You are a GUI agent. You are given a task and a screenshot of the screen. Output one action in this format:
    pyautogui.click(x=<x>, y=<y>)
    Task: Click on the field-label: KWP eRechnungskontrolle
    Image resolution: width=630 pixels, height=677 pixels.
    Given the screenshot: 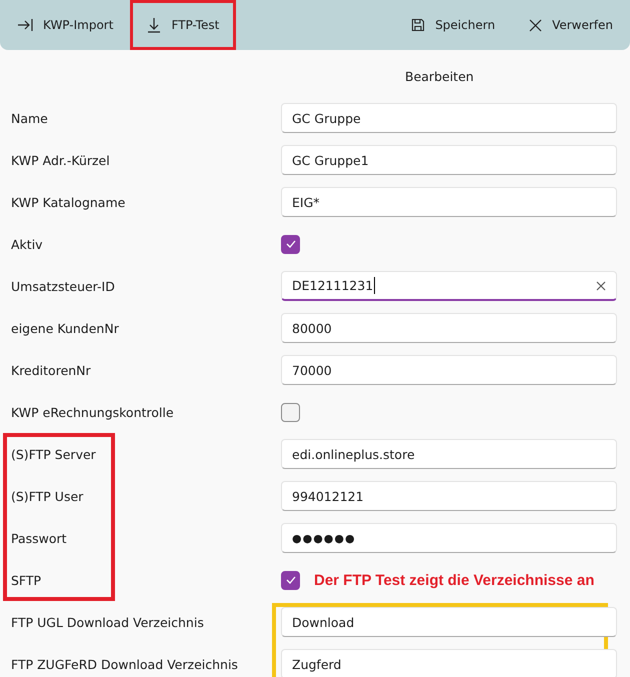 What is the action you would take?
    pyautogui.click(x=92, y=412)
    